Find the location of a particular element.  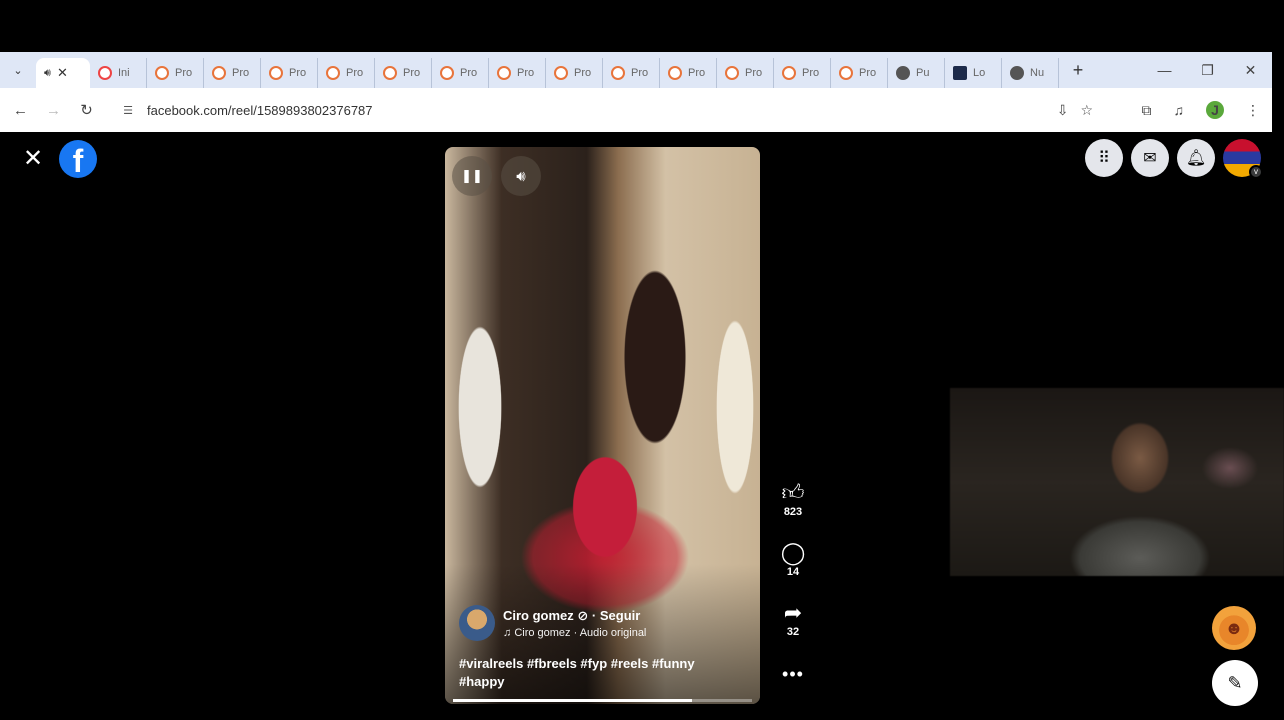

hashtags-line-2: #happy is located at coordinates (602, 682).